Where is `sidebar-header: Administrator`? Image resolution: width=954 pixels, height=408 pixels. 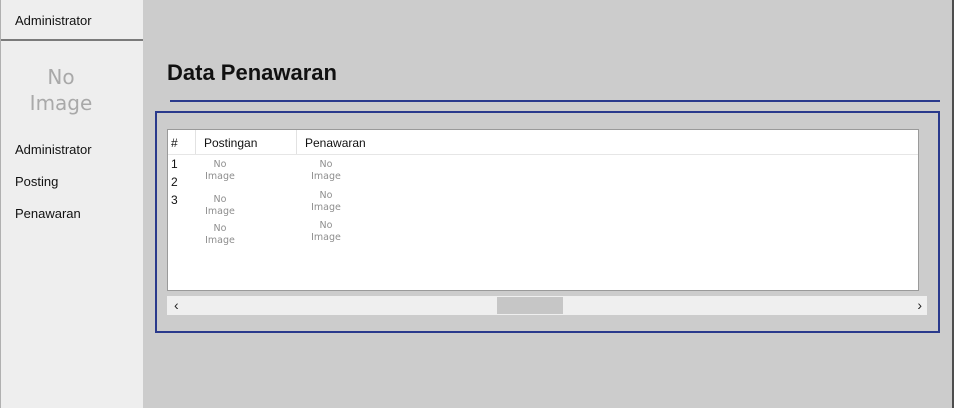 sidebar-header: Administrator is located at coordinates (72, 20).